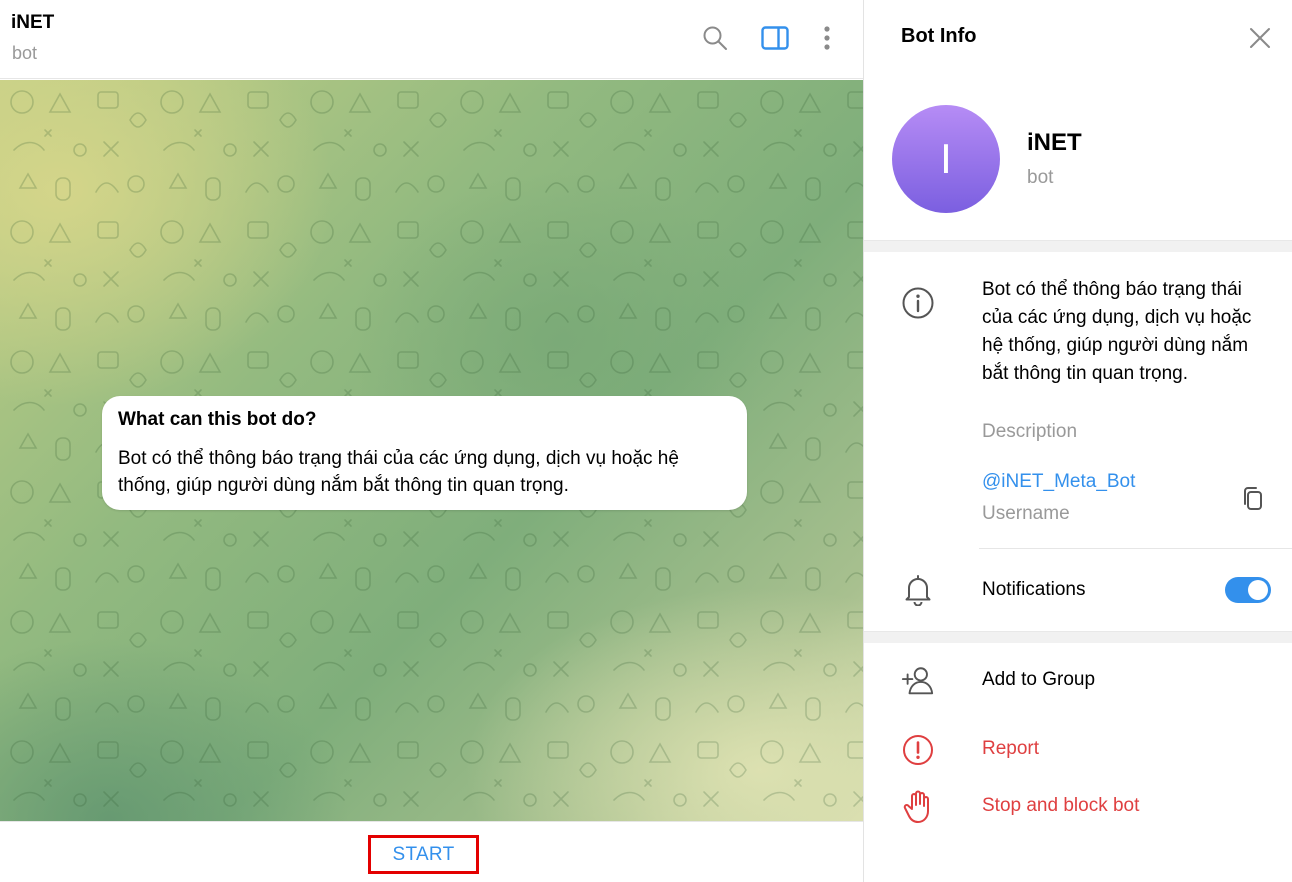 This screenshot has width=1292, height=882. What do you see at coordinates (1038, 680) in the screenshot?
I see `add-to-group-button: Add to Group` at bounding box center [1038, 680].